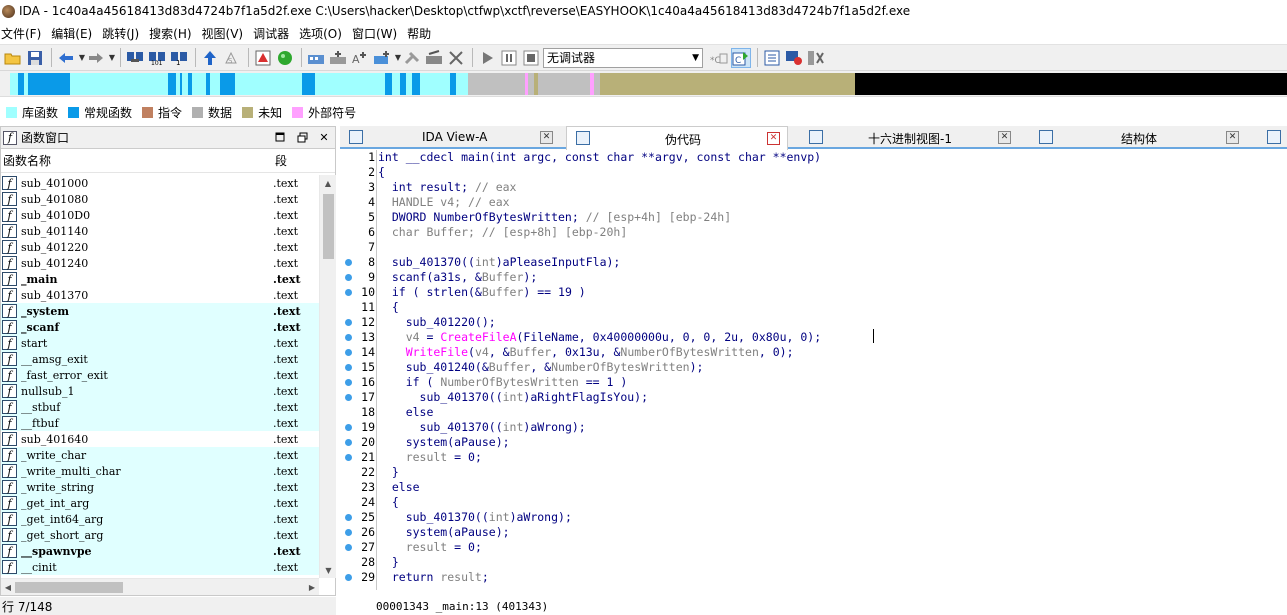  What do you see at coordinates (279, 160) in the screenshot?
I see `column-segment: 段` at bounding box center [279, 160].